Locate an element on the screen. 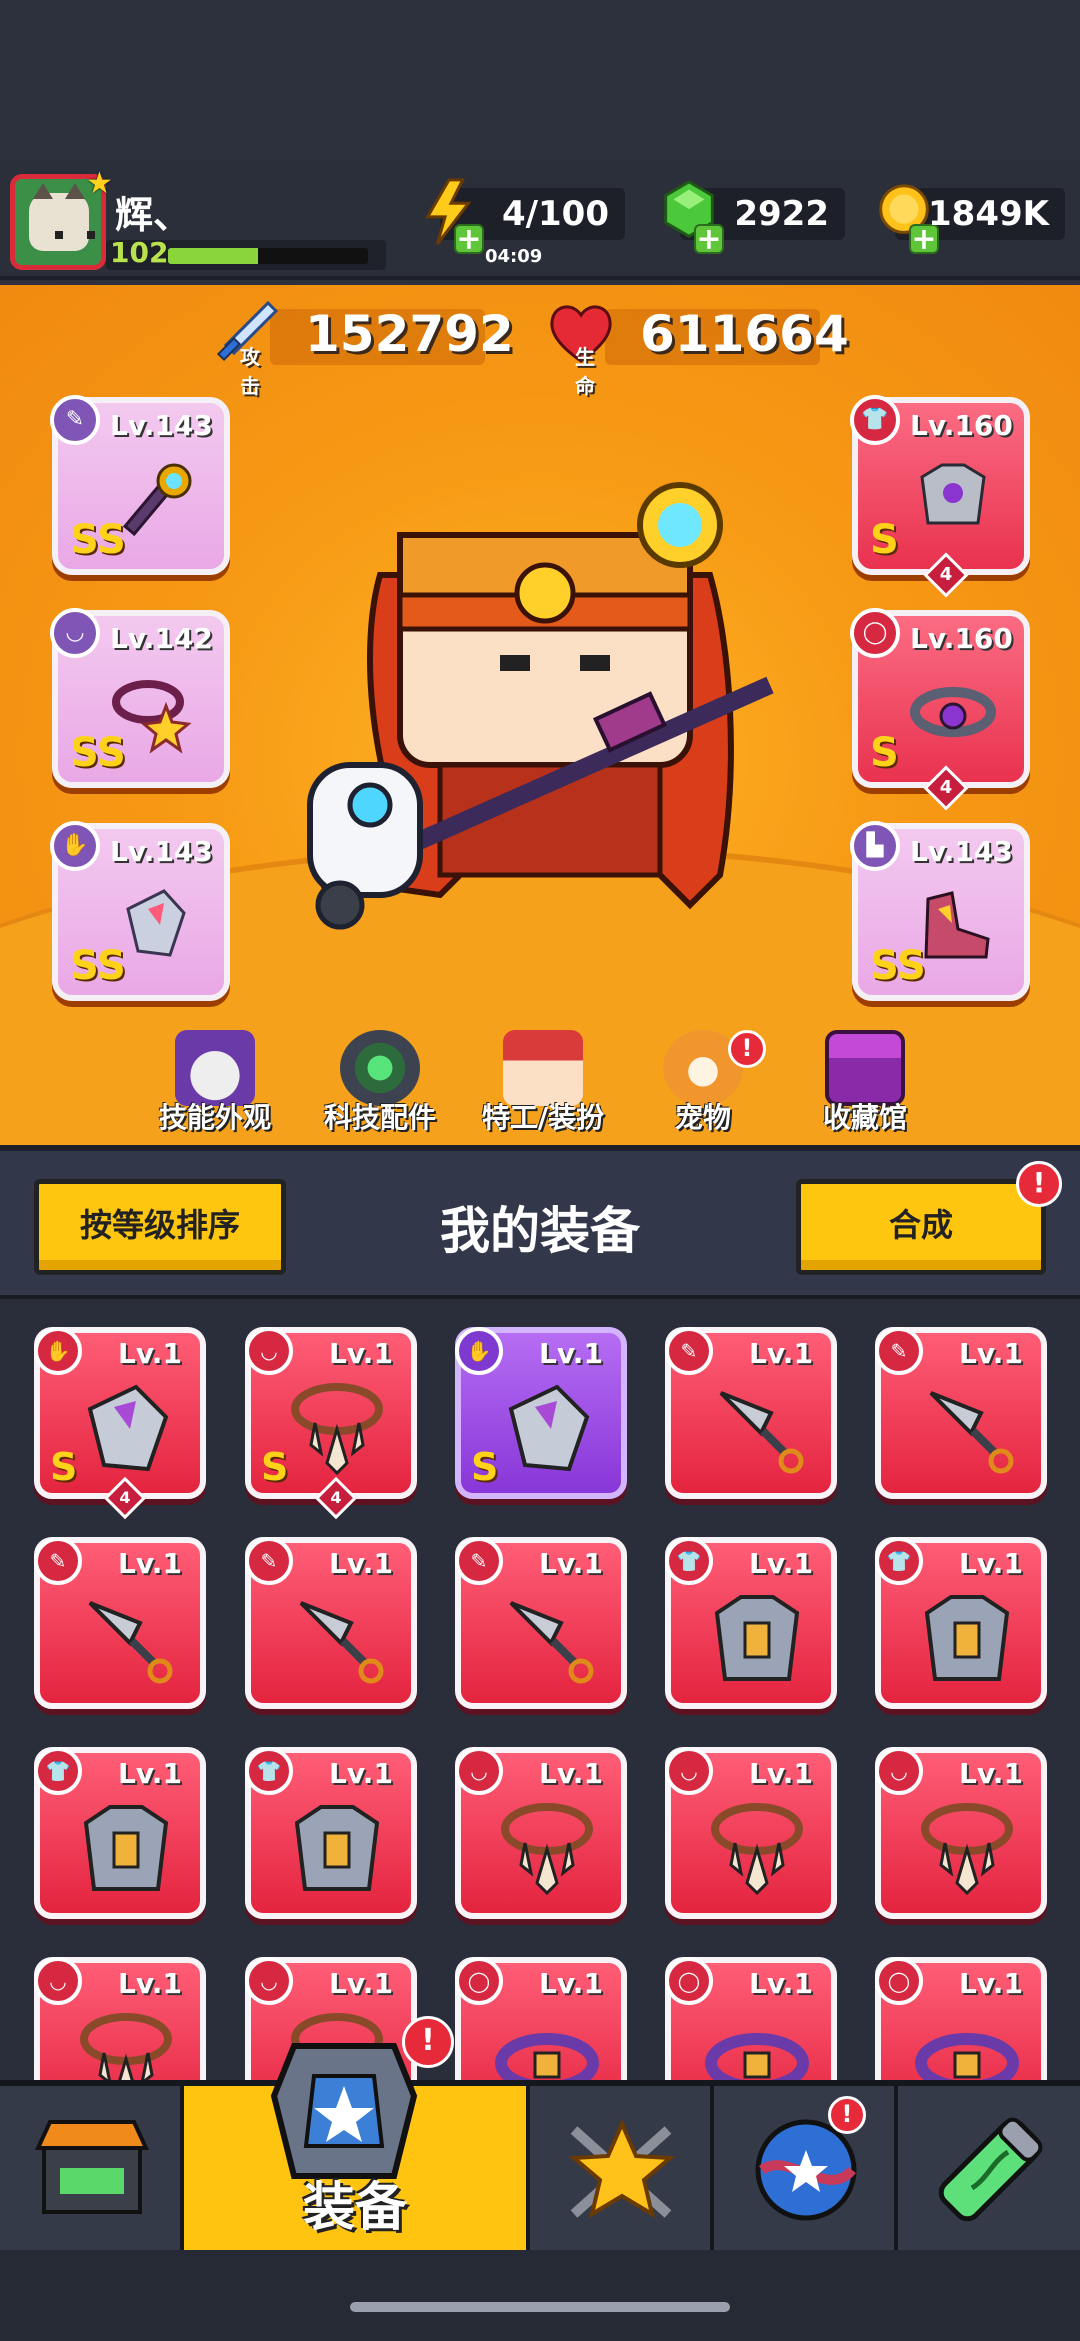 This screenshot has height=2341, width=1080. nav-tab-talent is located at coordinates (622, 2168).